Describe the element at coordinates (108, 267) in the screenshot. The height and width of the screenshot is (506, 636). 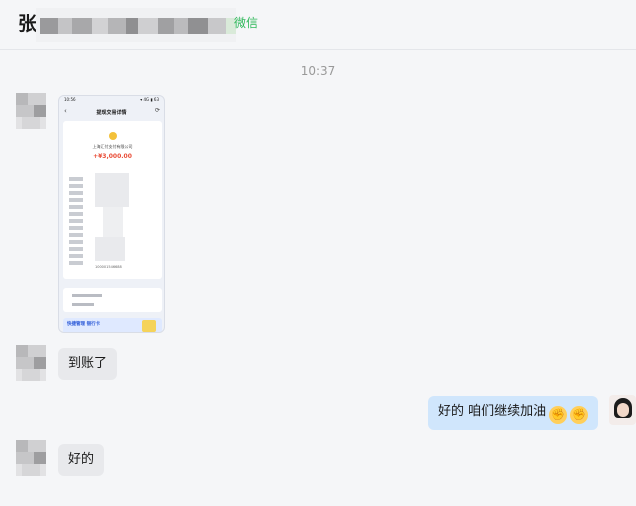
I see `image-order-id: 100001546688` at that location.